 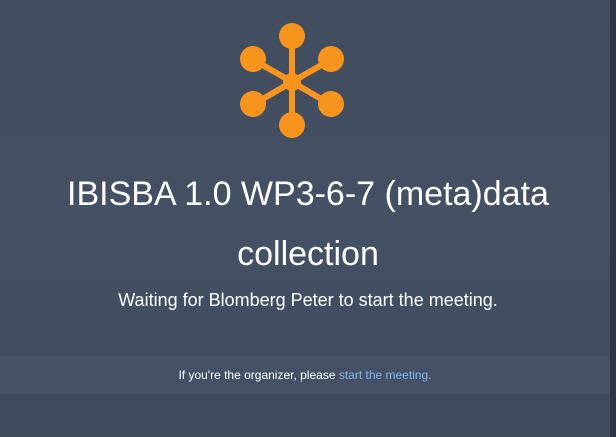 I want to click on meeting-title-line-1: IBISBA 1.0 WP3-6-7 (meta)data, so click(x=308, y=194).